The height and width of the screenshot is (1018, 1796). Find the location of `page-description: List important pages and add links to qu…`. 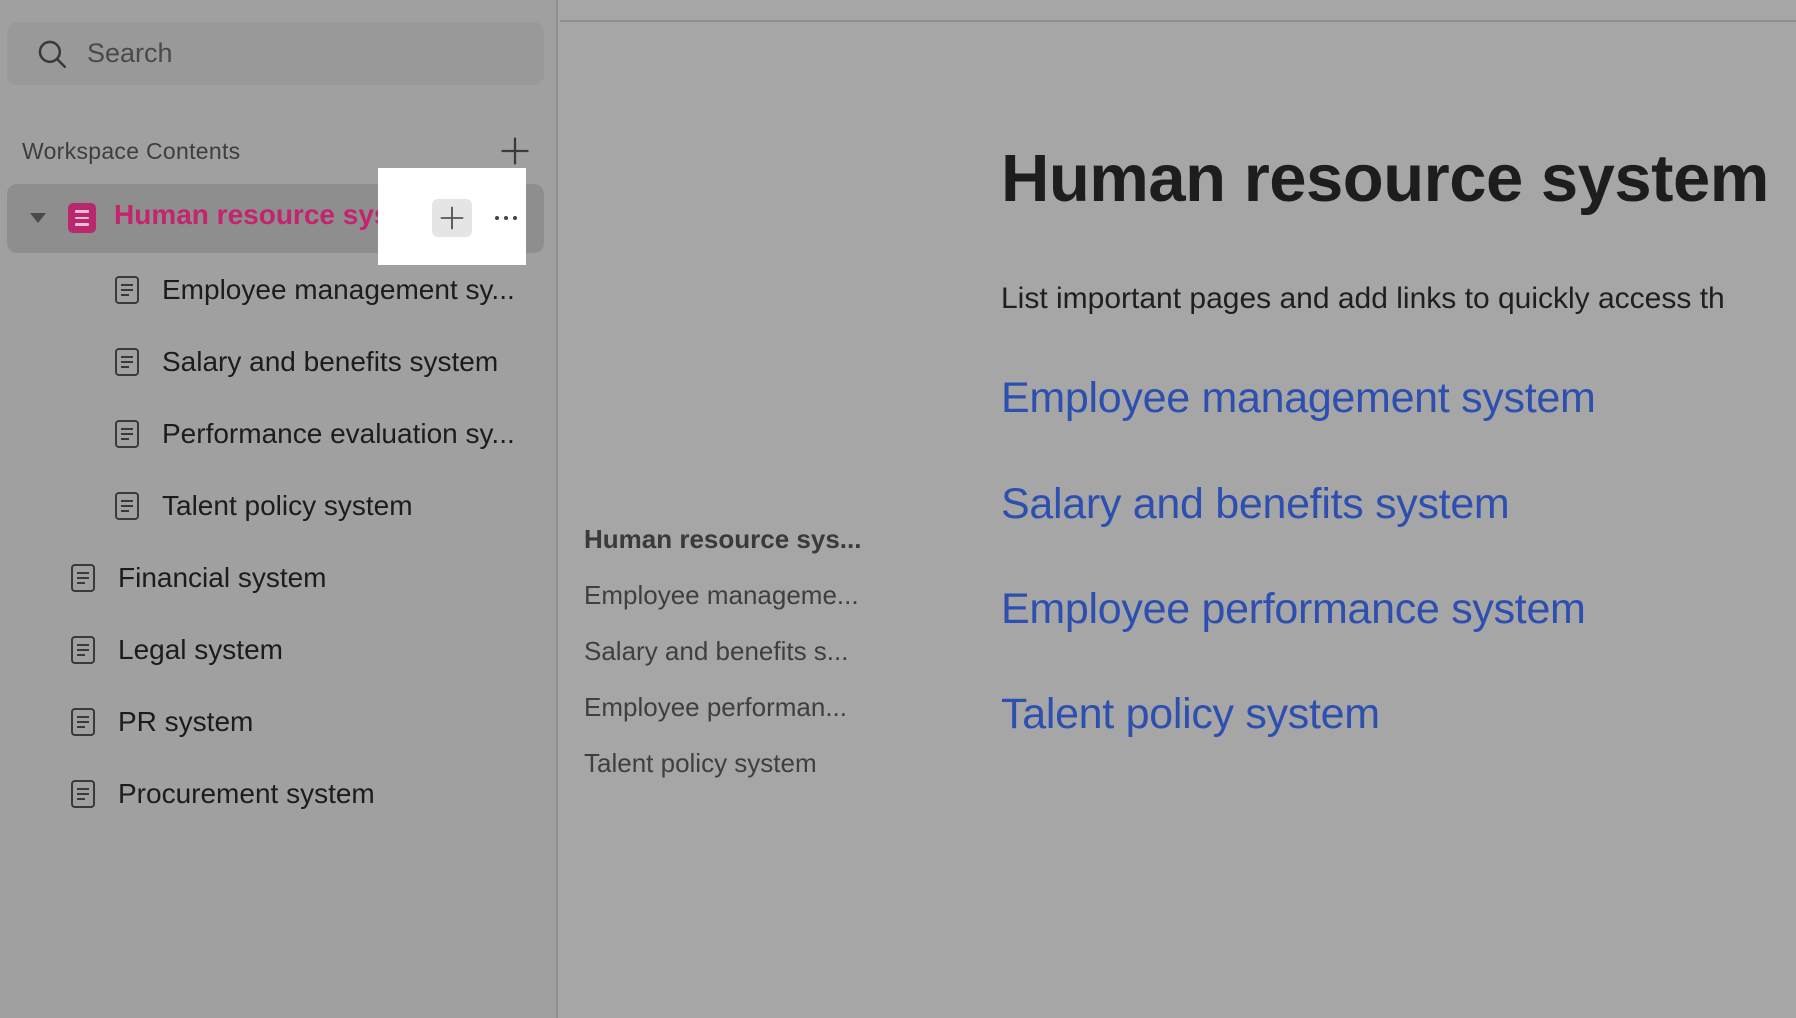

page-description: List important pages and add links to qu… is located at coordinates (1363, 298).